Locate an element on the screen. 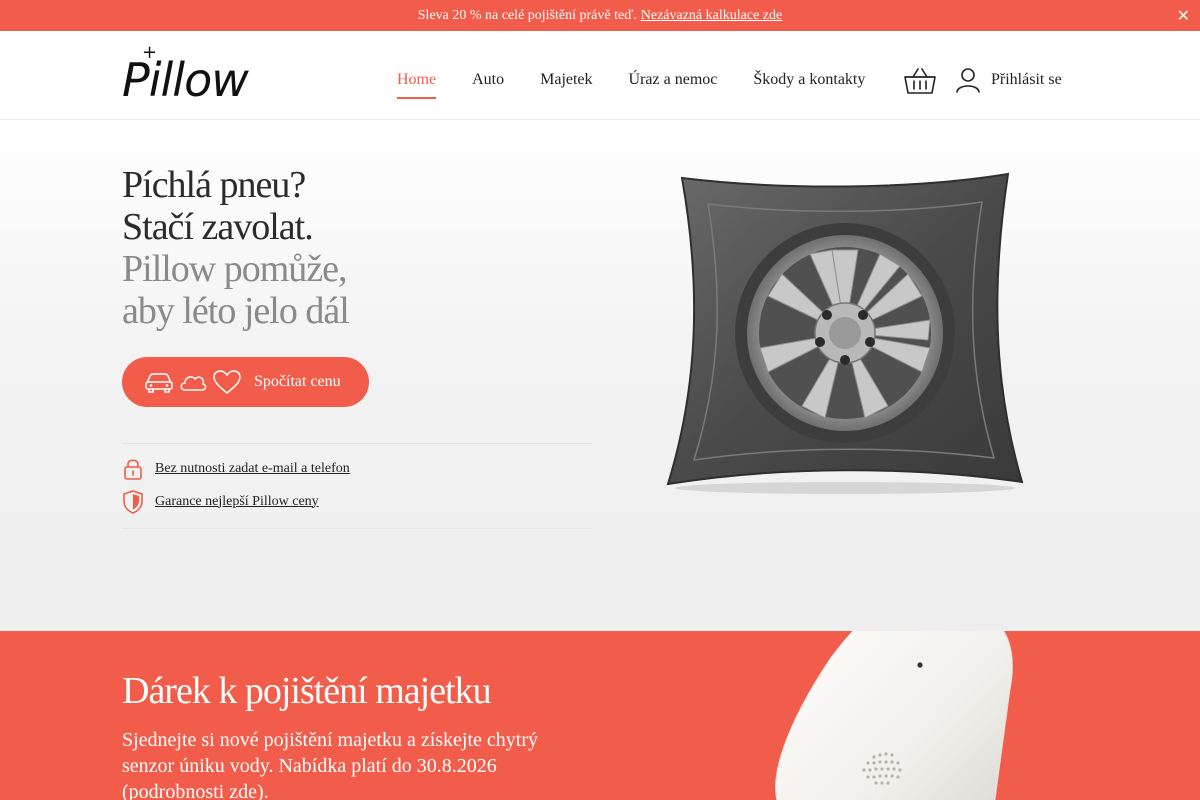  nav-auto: Auto is located at coordinates (488, 85).